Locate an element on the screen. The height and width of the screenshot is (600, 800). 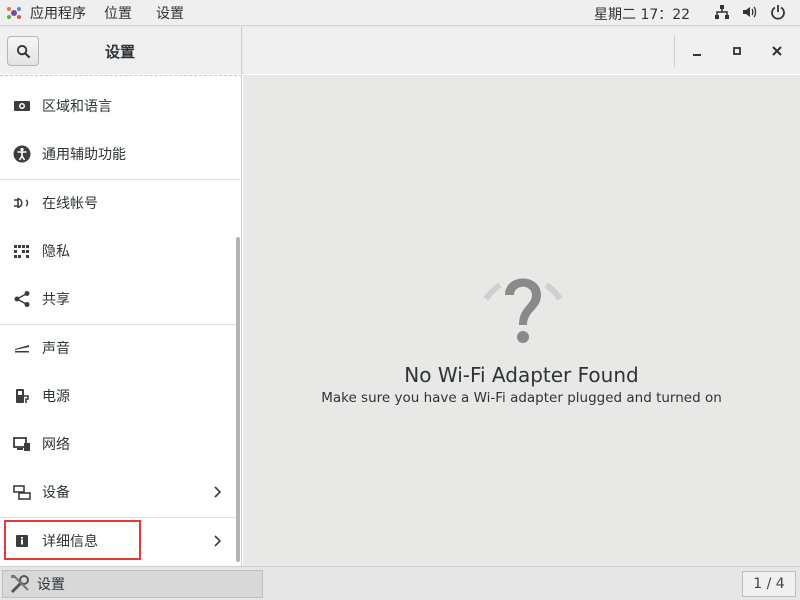
window-title: 设置 is located at coordinates (119, 52).